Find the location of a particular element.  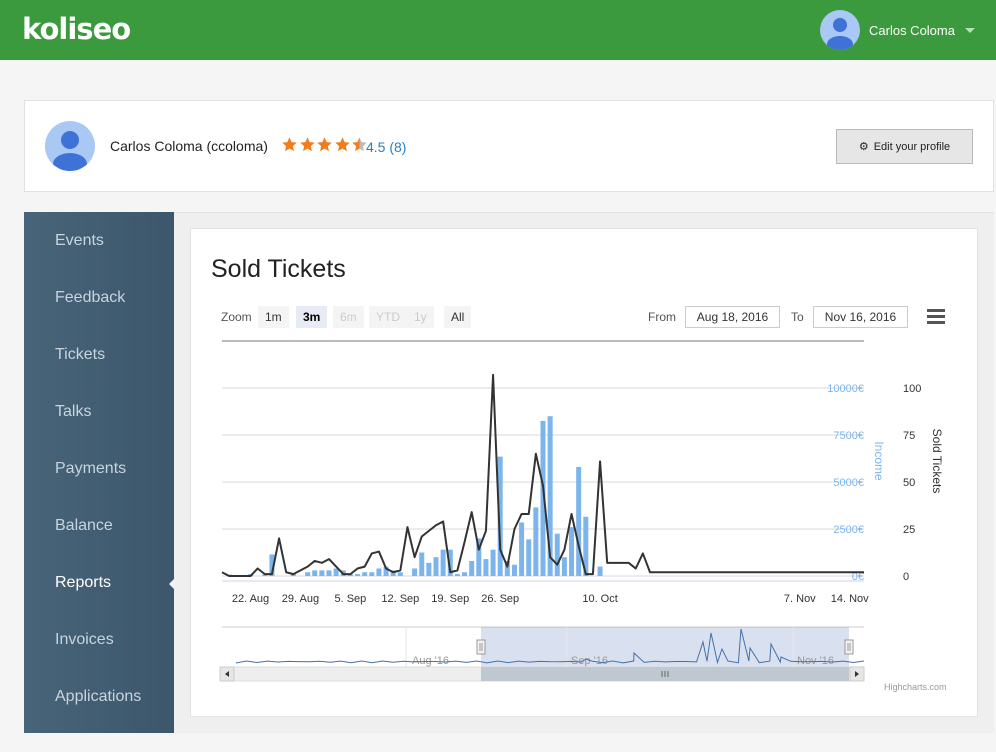

user-menu: Carlos Coloma is located at coordinates (897, 30).